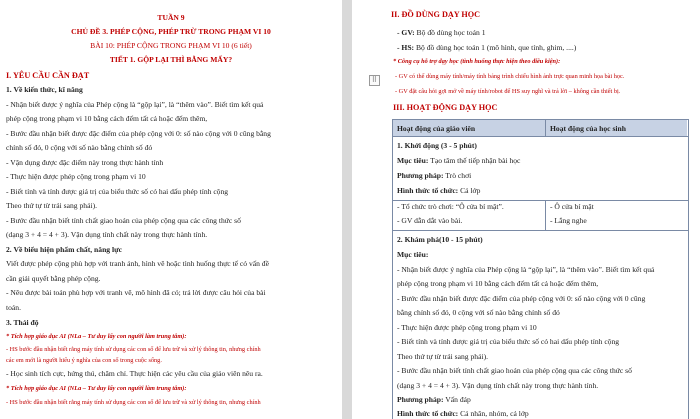 This screenshot has width=700, height=419. Describe the element at coordinates (64, 249) in the screenshot. I see `sub-heading: 2. Về biểu hiện phẩm chất, năng lực` at that location.